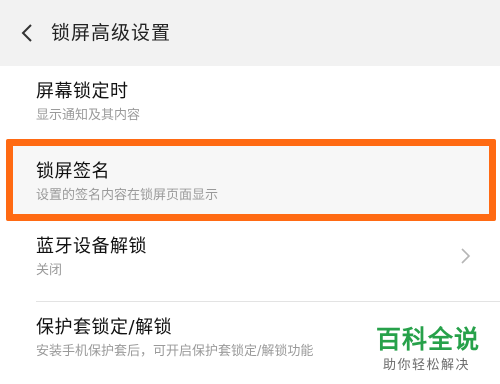  I want to click on chevron-left-icon, so click(26, 33).